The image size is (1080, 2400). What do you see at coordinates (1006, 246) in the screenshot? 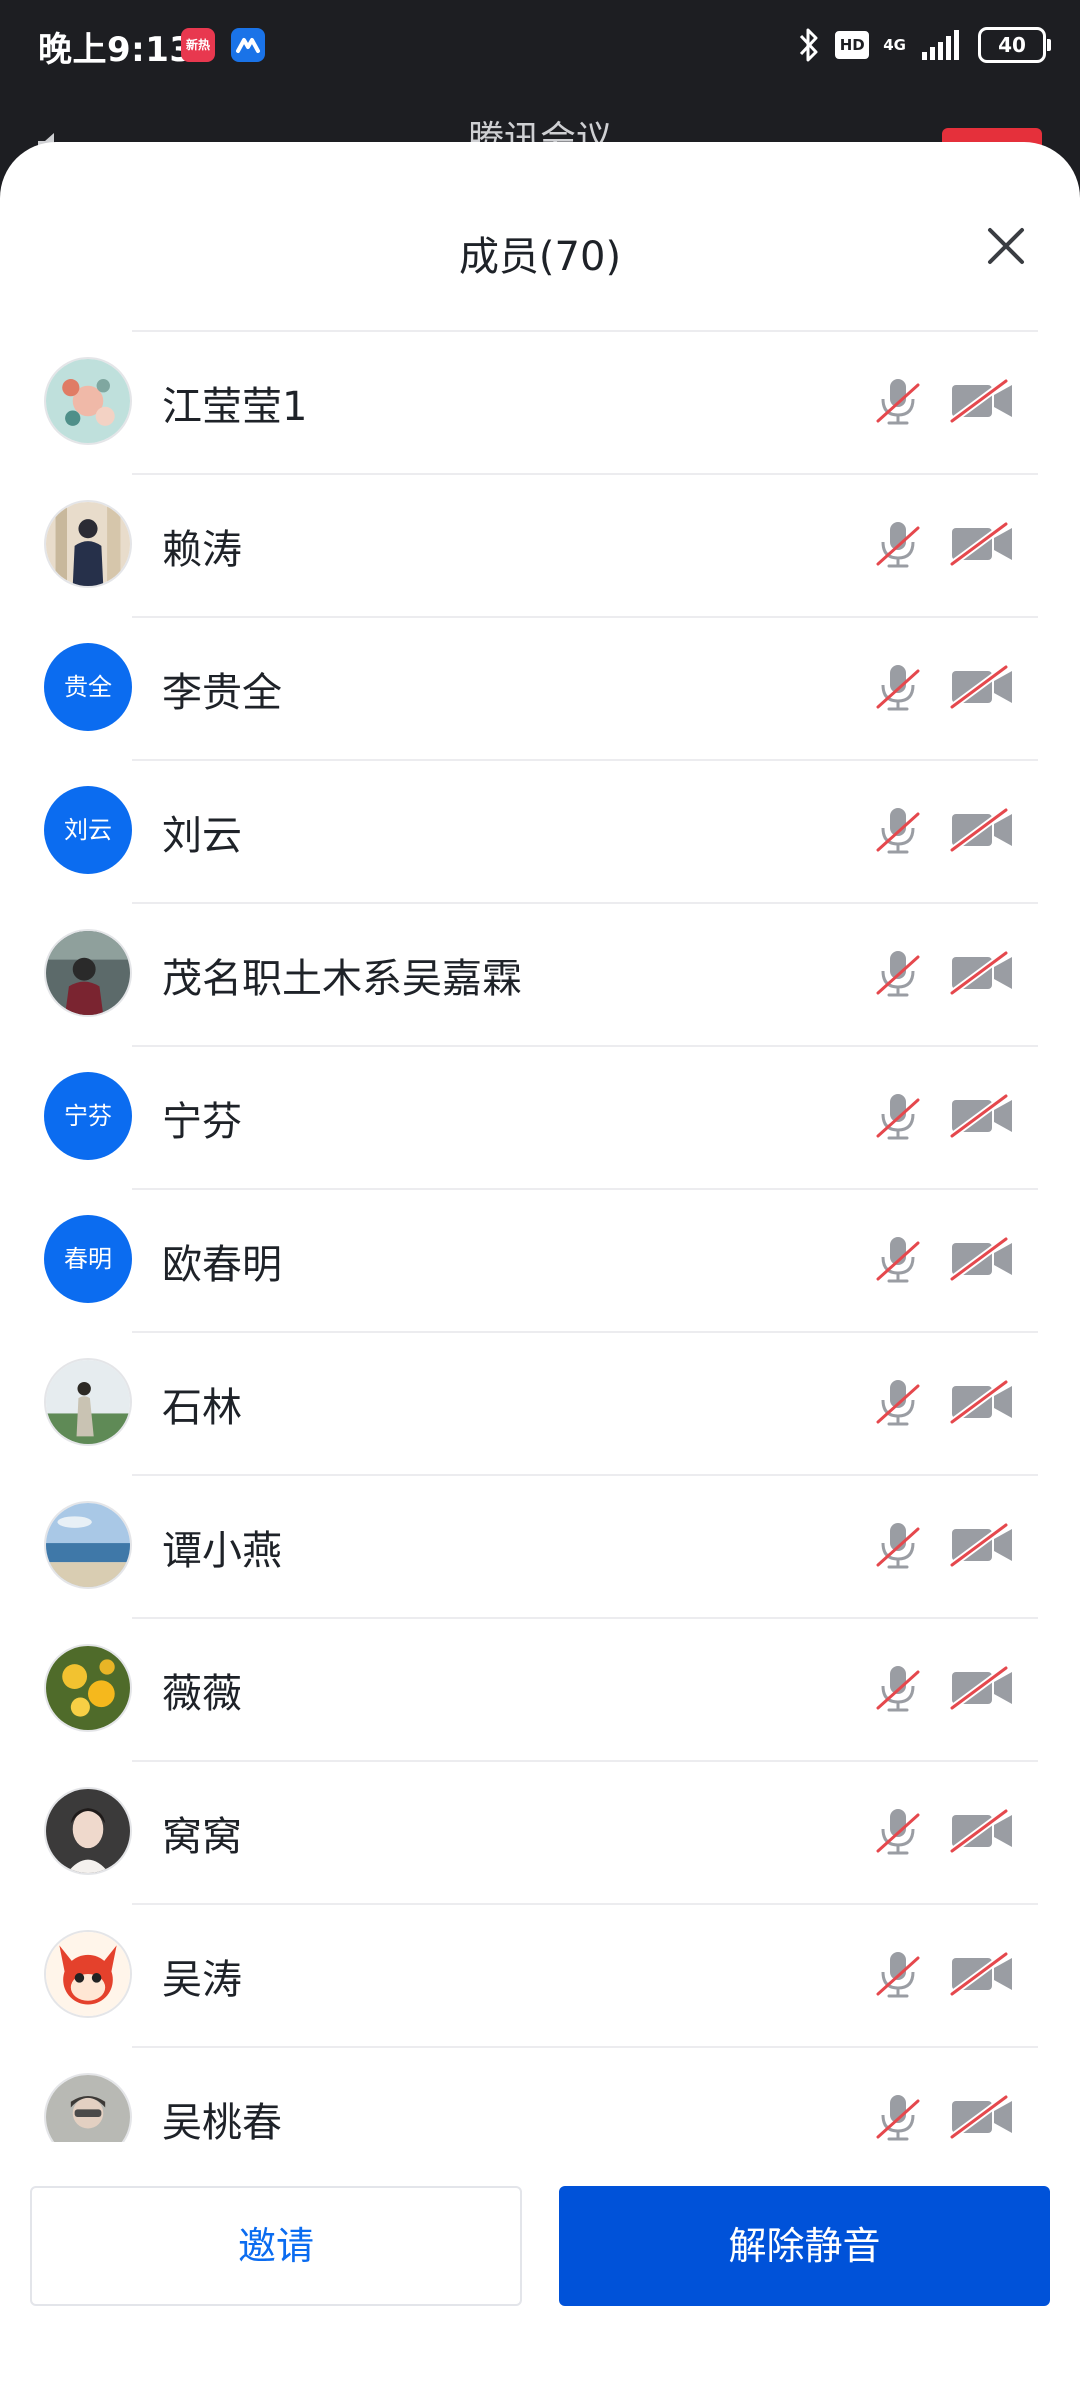
I see `close-icon` at bounding box center [1006, 246].